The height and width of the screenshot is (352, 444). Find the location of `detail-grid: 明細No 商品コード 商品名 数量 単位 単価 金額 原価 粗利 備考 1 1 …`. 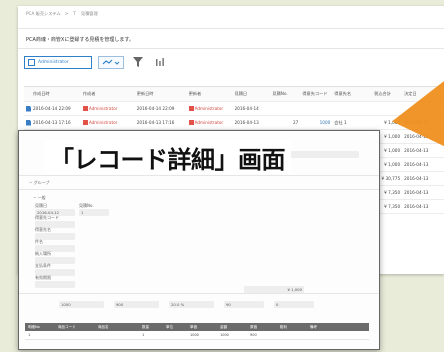

detail-grid: 明細No 商品コード 商品名 数量 単位 単価 金額 原価 粗利 備考 1 1 … is located at coordinates (197, 331).